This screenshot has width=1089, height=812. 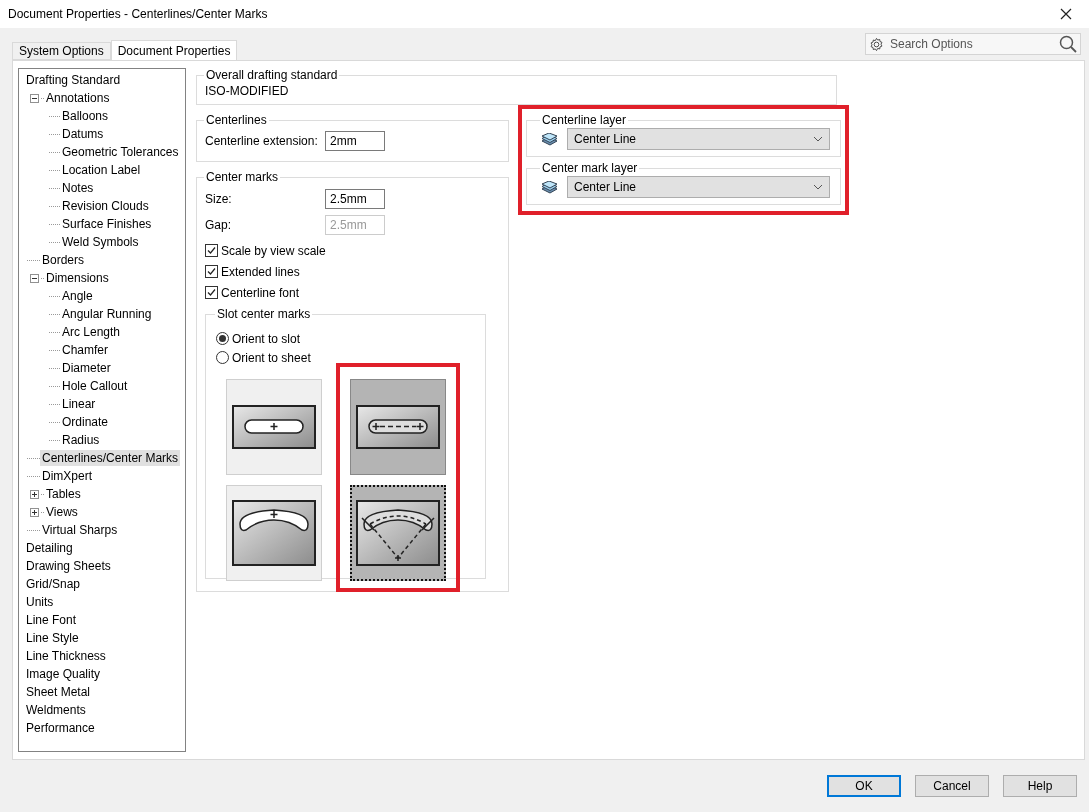 I want to click on tree-item: Image Quality, so click(x=63, y=674).